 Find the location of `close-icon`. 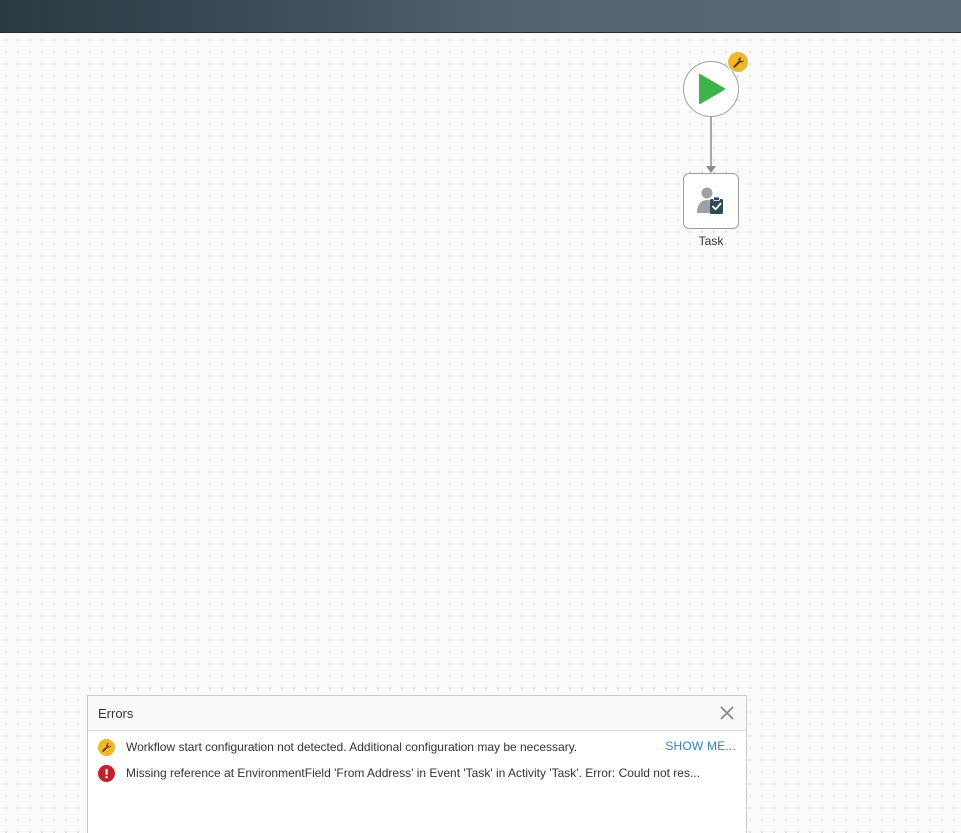

close-icon is located at coordinates (727, 713).